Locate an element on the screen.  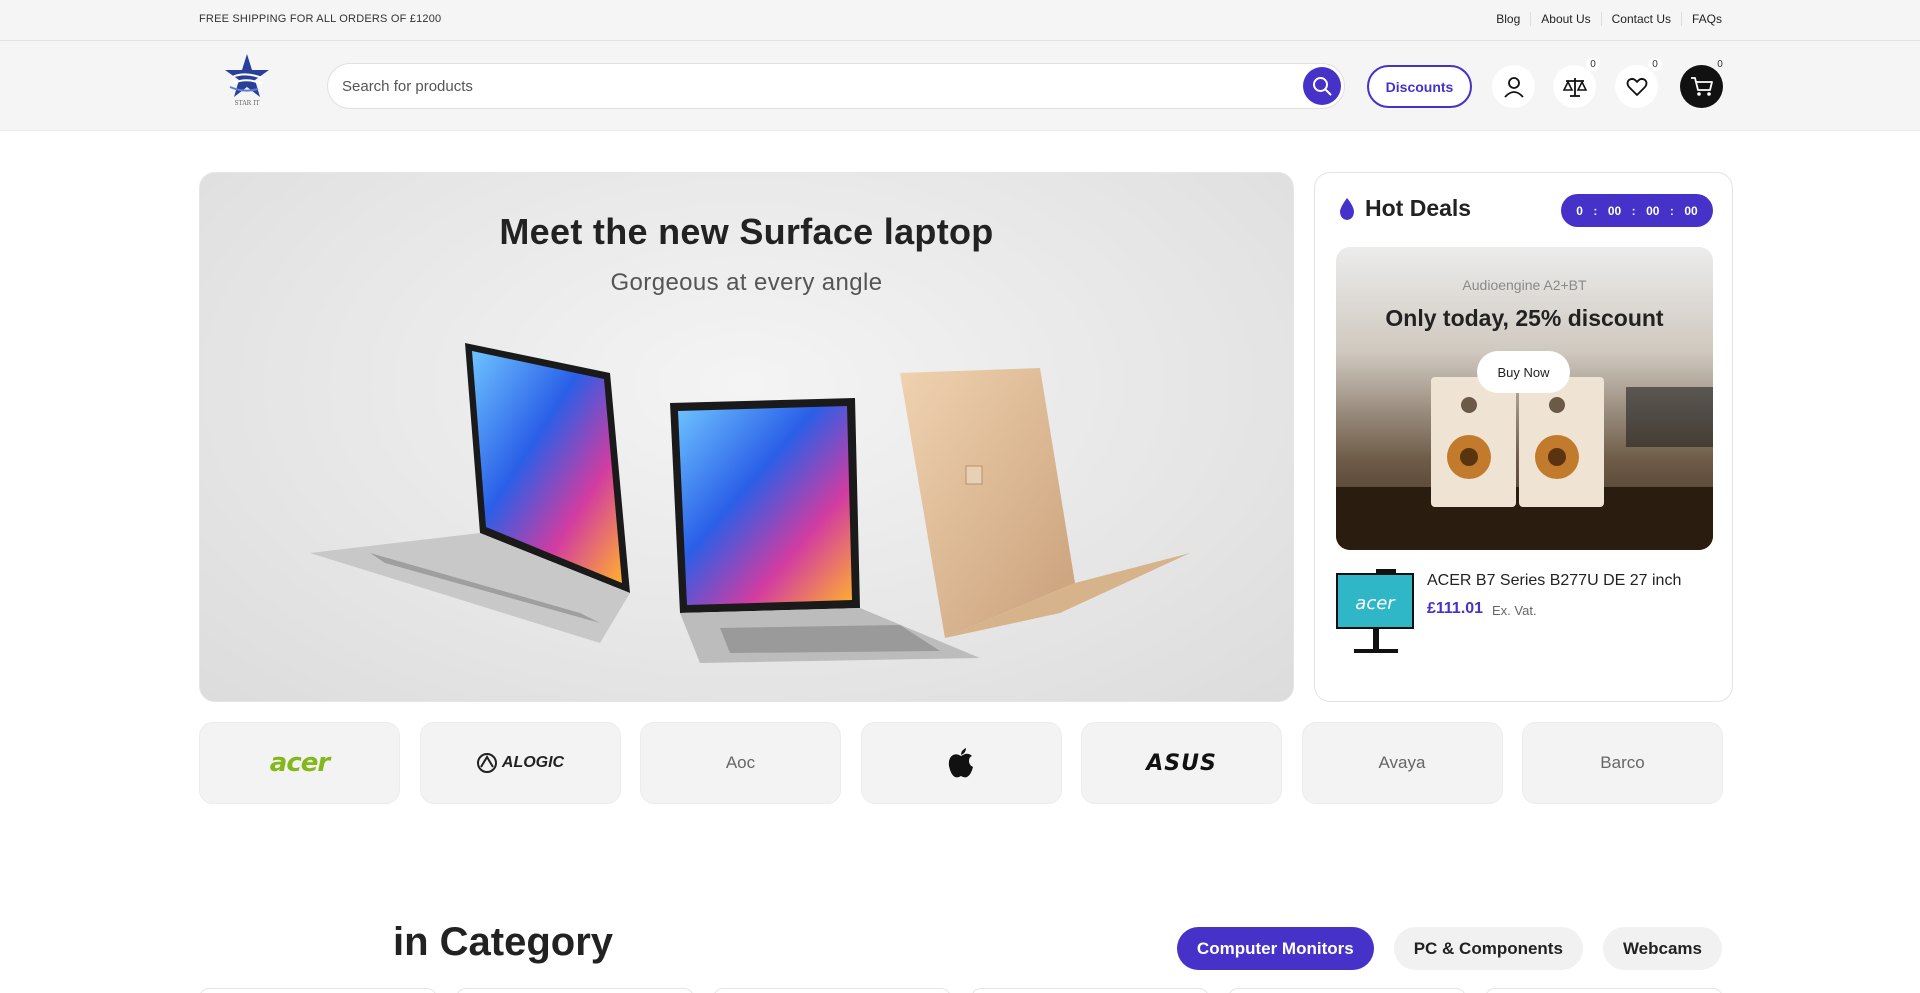
top-links: Blog About Us Contact Us FAQs is located at coordinates (1604, 19).